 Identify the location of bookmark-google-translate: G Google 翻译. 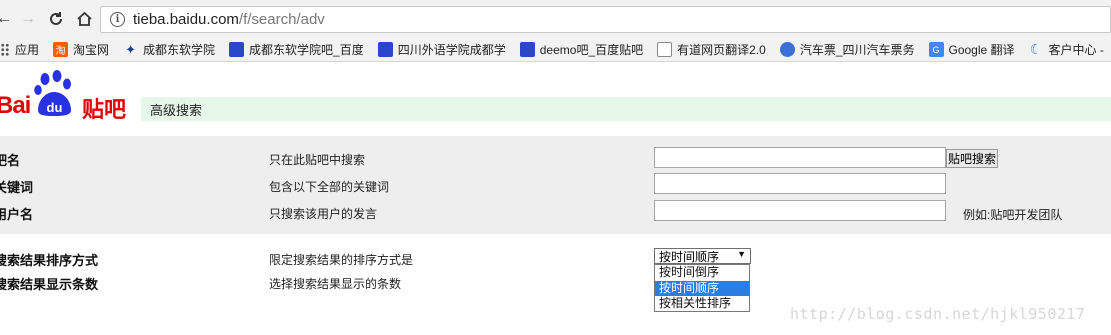
(971, 49).